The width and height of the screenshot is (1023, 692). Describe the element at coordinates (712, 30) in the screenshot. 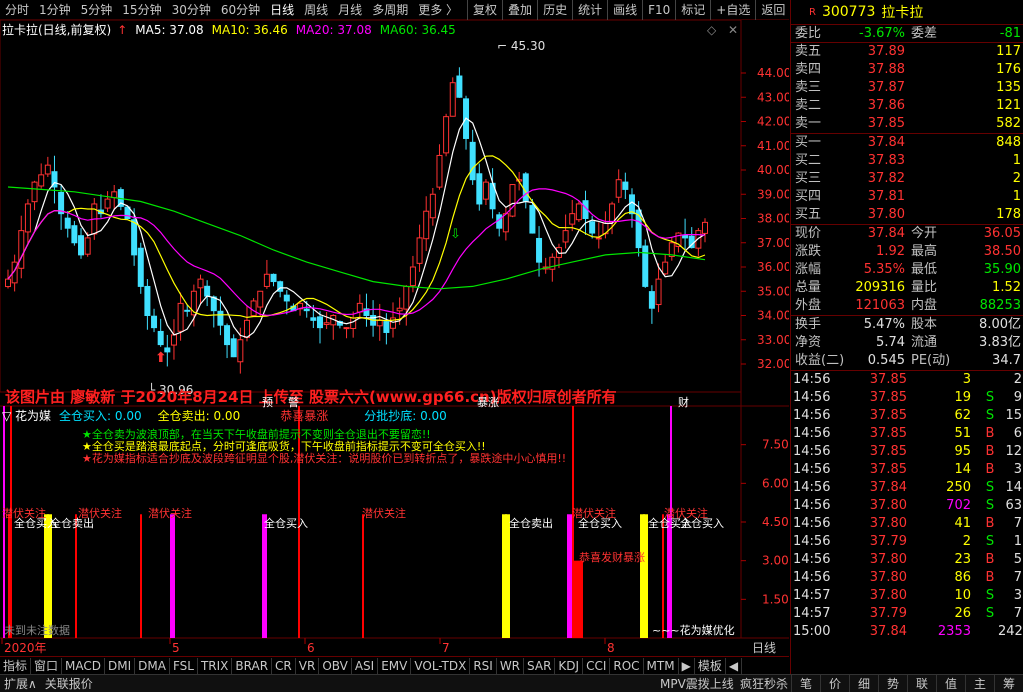

I see `settings-icon: ◇` at that location.